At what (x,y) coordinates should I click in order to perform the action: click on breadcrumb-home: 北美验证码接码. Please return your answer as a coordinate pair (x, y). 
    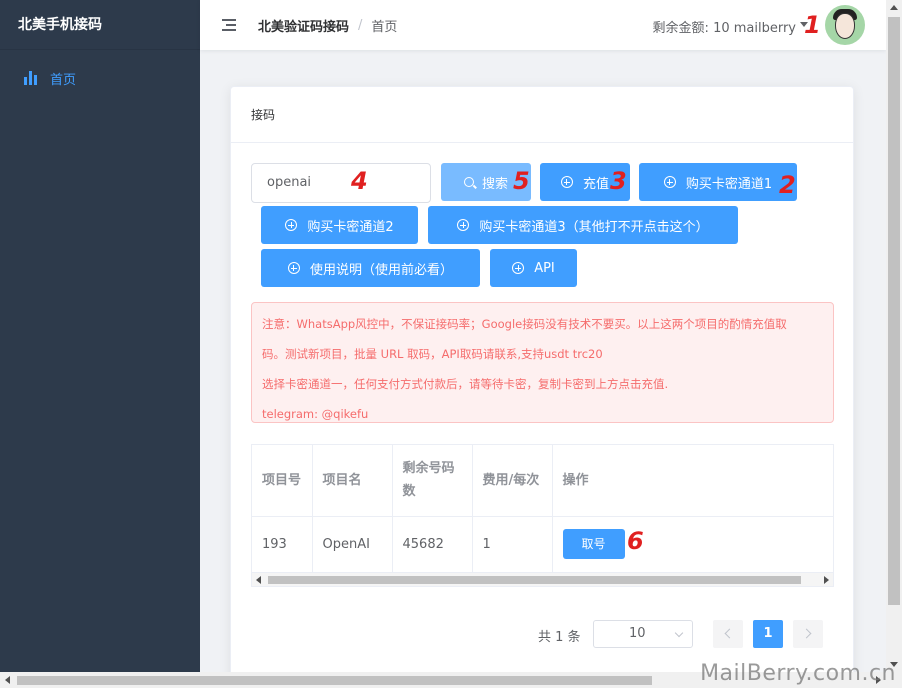
    Looking at the image, I should click on (303, 25).